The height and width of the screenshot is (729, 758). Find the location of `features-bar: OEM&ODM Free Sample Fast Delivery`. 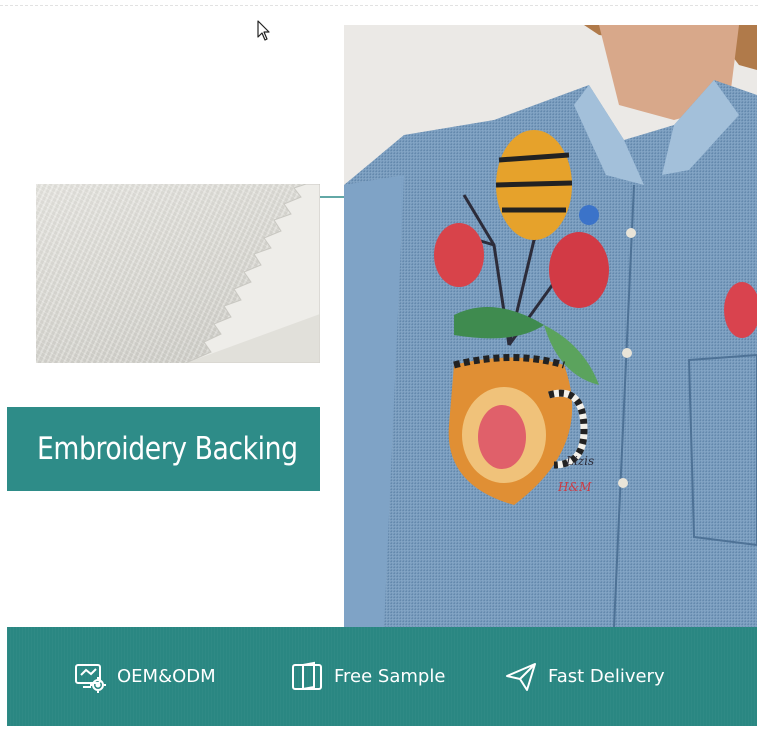

features-bar: OEM&ODM Free Sample Fast Delivery is located at coordinates (382, 676).